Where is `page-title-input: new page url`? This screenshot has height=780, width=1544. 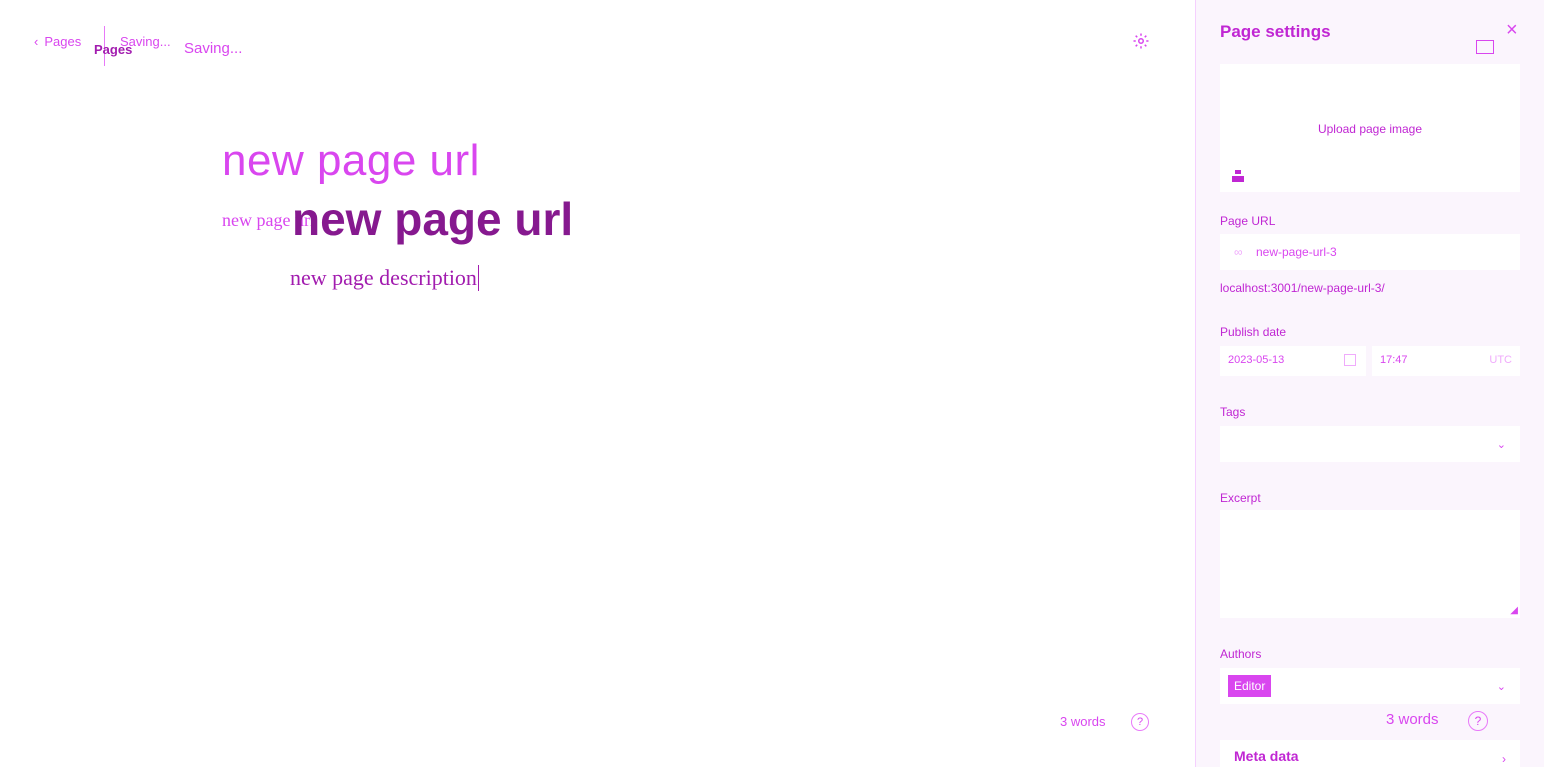 page-title-input: new page url is located at coordinates (351, 161).